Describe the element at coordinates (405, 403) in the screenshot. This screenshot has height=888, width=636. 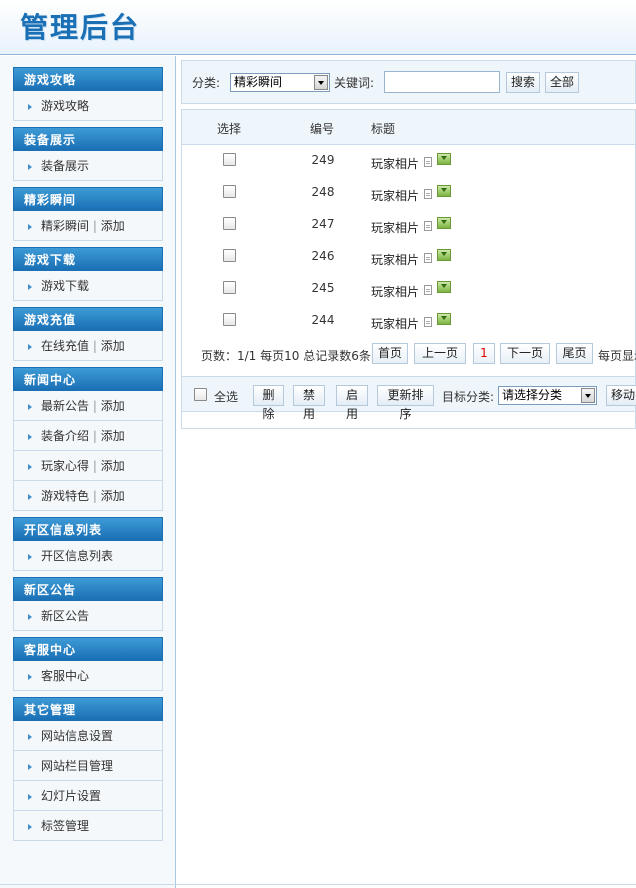
I see `update-sort-button: 更新排序` at that location.